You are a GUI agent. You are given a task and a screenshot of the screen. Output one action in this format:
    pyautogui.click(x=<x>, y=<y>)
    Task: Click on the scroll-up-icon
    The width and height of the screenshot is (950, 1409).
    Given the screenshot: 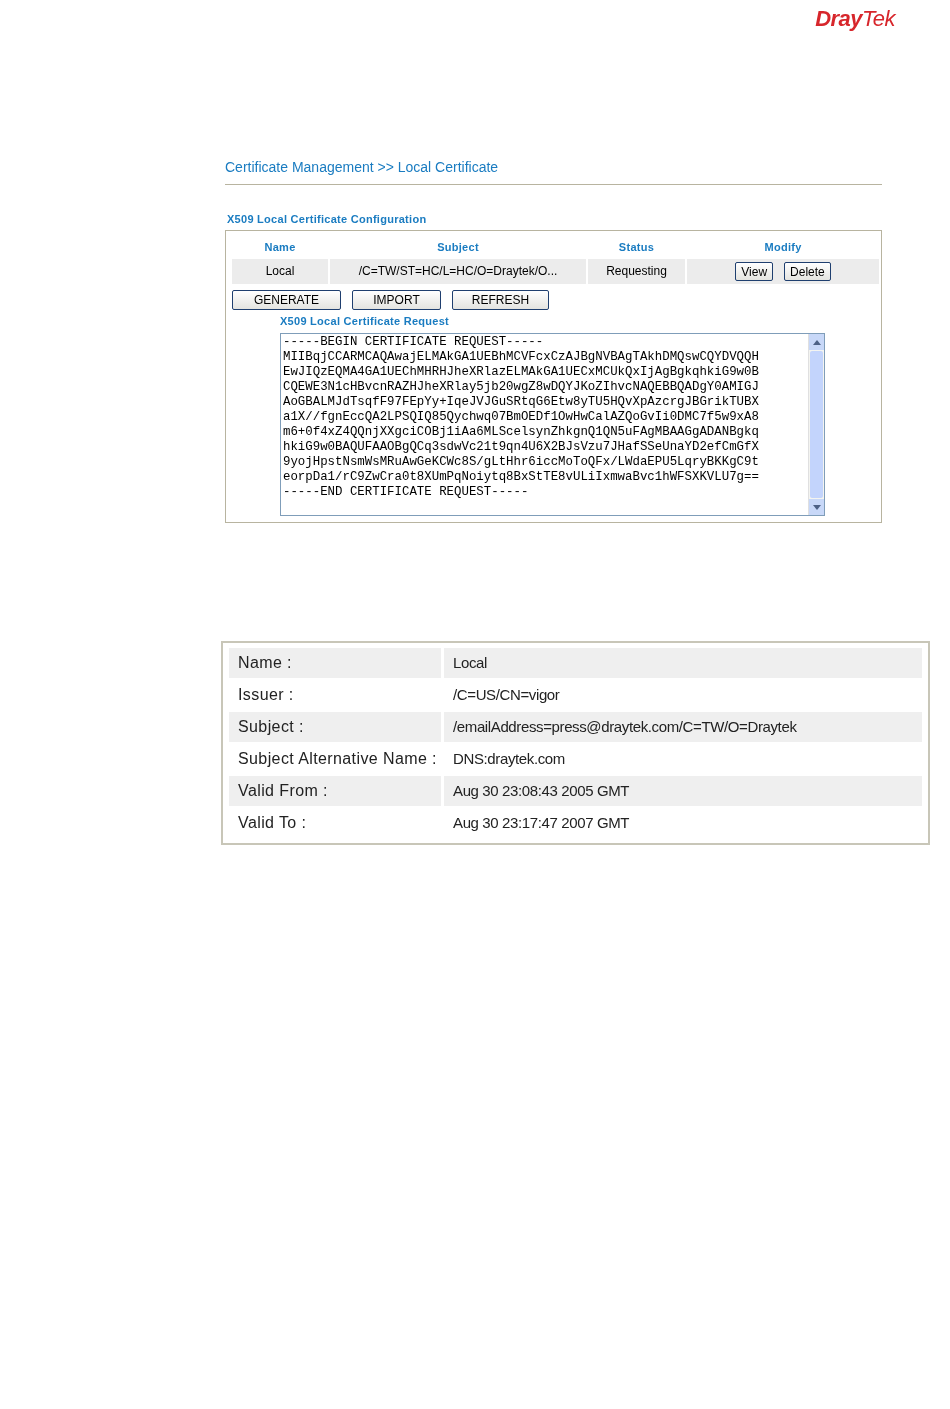 What is the action you would take?
    pyautogui.click(x=816, y=342)
    